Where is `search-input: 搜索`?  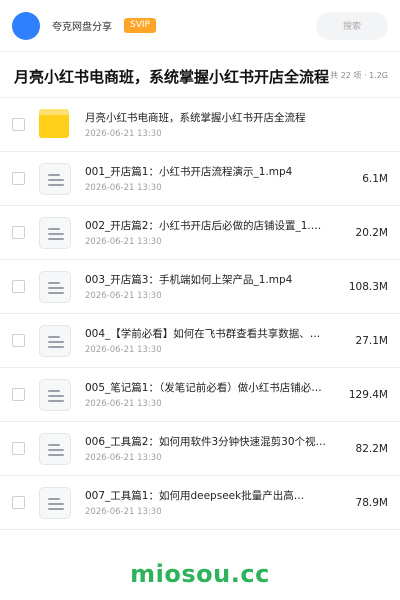 search-input: 搜索 is located at coordinates (352, 25).